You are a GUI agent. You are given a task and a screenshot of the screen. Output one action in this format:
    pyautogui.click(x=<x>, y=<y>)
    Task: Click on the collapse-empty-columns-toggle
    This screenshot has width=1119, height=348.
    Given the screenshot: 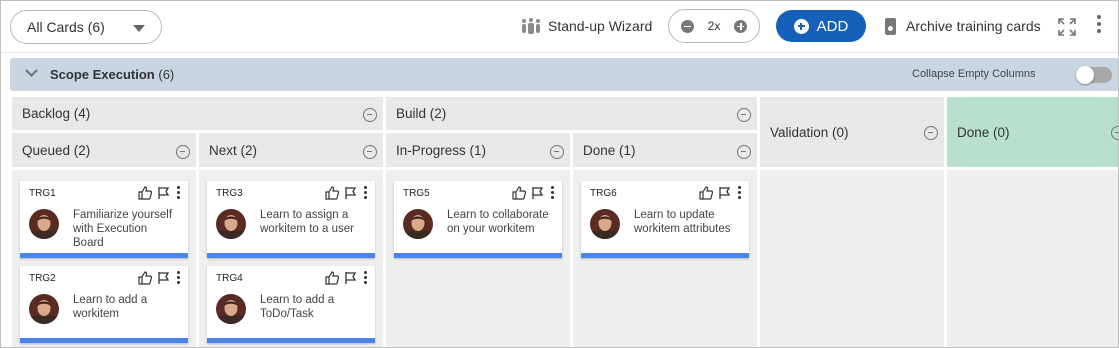 What is the action you would take?
    pyautogui.click(x=1094, y=75)
    